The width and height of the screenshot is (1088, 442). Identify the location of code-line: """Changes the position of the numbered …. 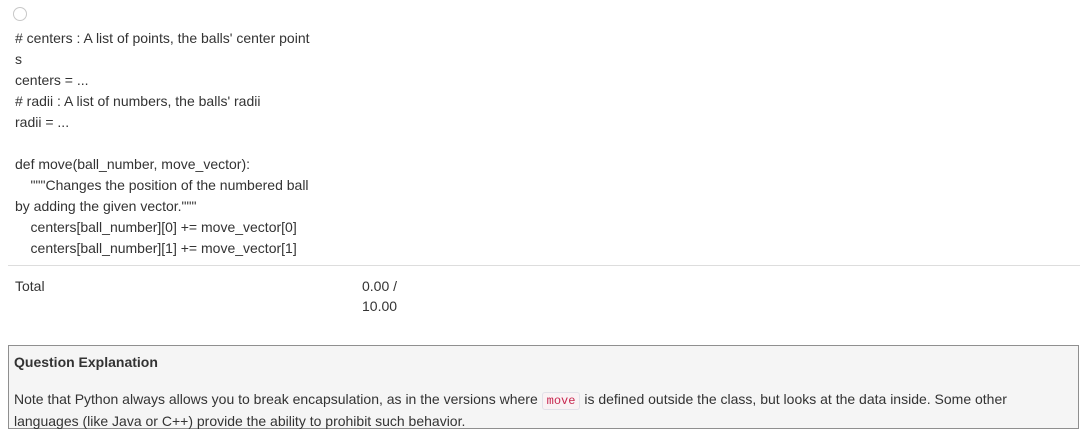
(162, 185).